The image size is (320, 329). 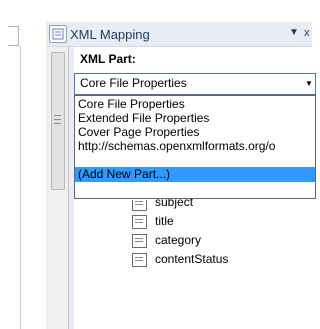 What do you see at coordinates (131, 104) in the screenshot?
I see `dropdown-option-core-file-properties: Core File Properties` at bounding box center [131, 104].